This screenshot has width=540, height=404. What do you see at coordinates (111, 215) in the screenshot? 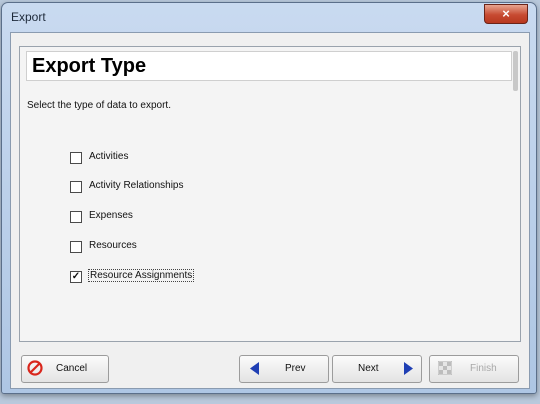
I see `option-label: Expenses` at bounding box center [111, 215].